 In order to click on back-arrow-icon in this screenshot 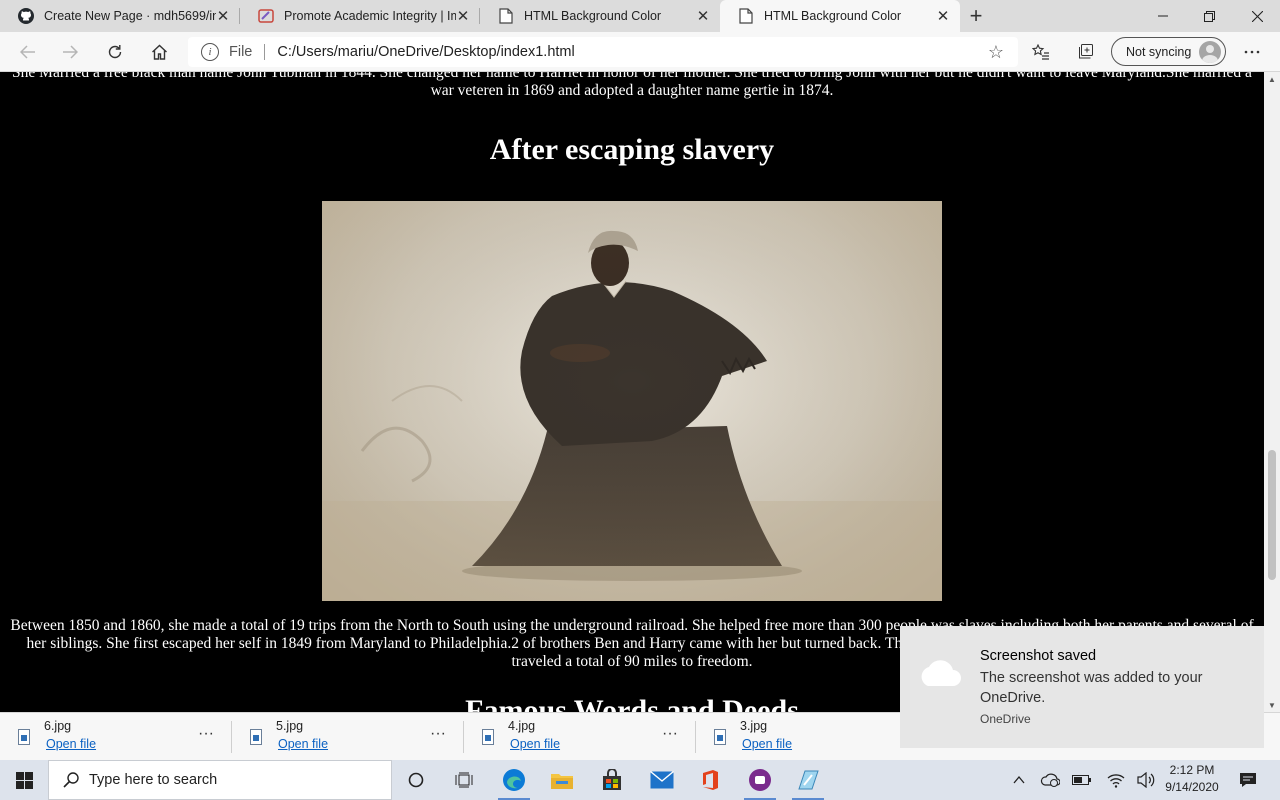, I will do `click(28, 52)`.